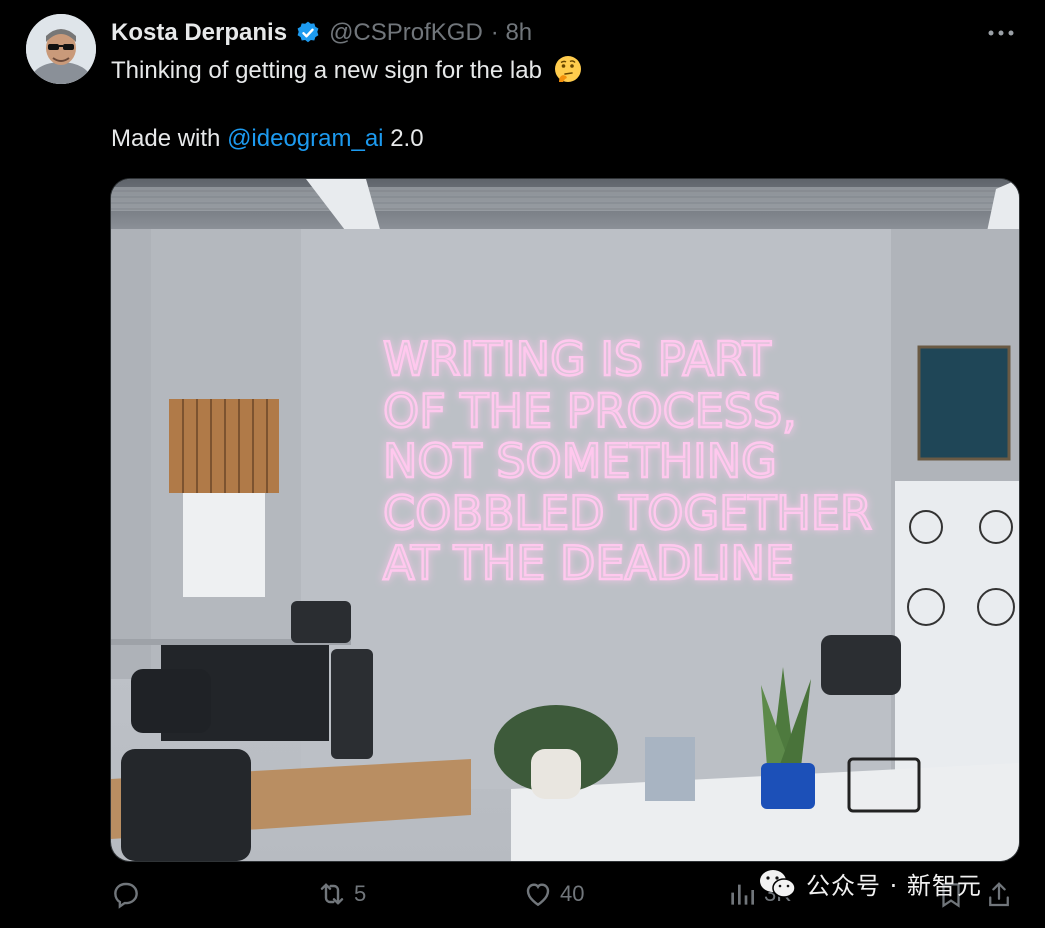 The image size is (1045, 928). What do you see at coordinates (590, 411) in the screenshot?
I see `neon-line-2: OF THE PROCESS,` at bounding box center [590, 411].